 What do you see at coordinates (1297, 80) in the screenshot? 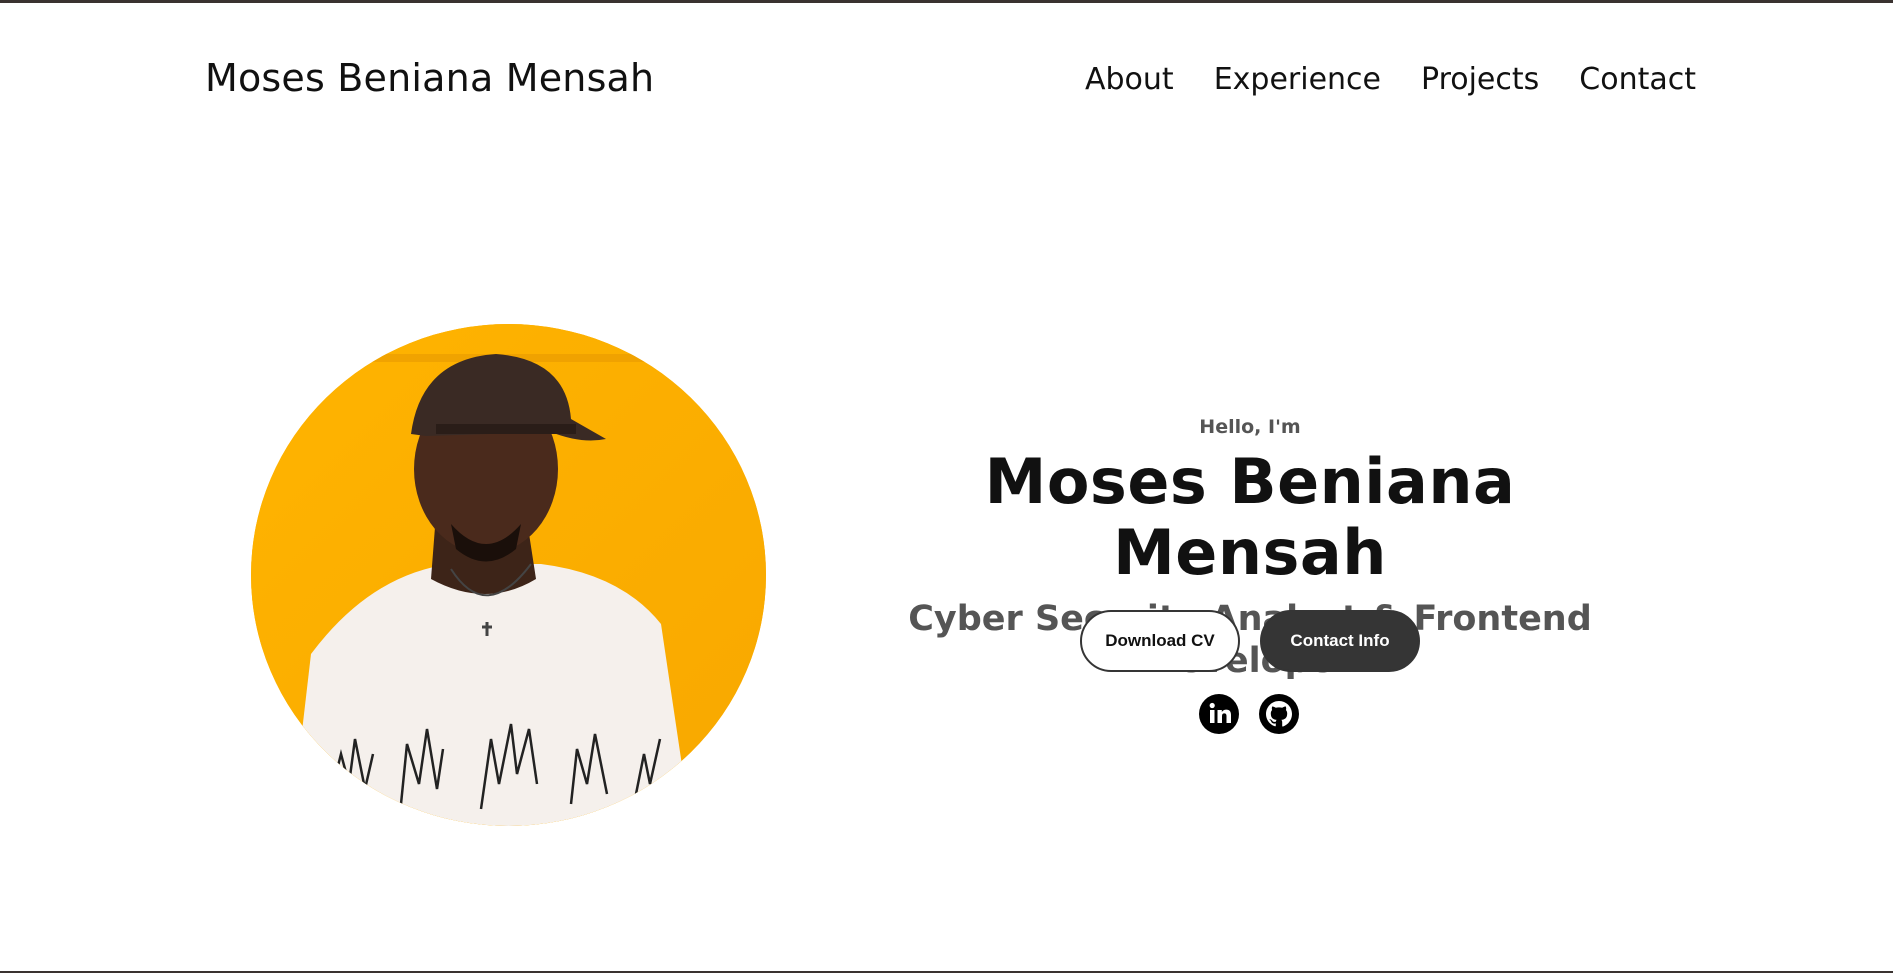
I see `nav-link-experience: Experience` at bounding box center [1297, 80].